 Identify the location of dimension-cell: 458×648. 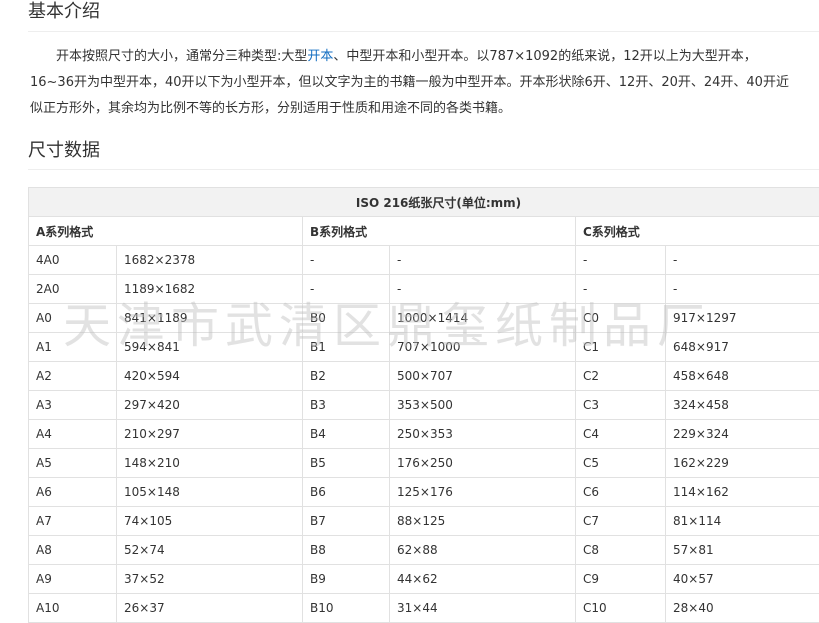
(742, 376).